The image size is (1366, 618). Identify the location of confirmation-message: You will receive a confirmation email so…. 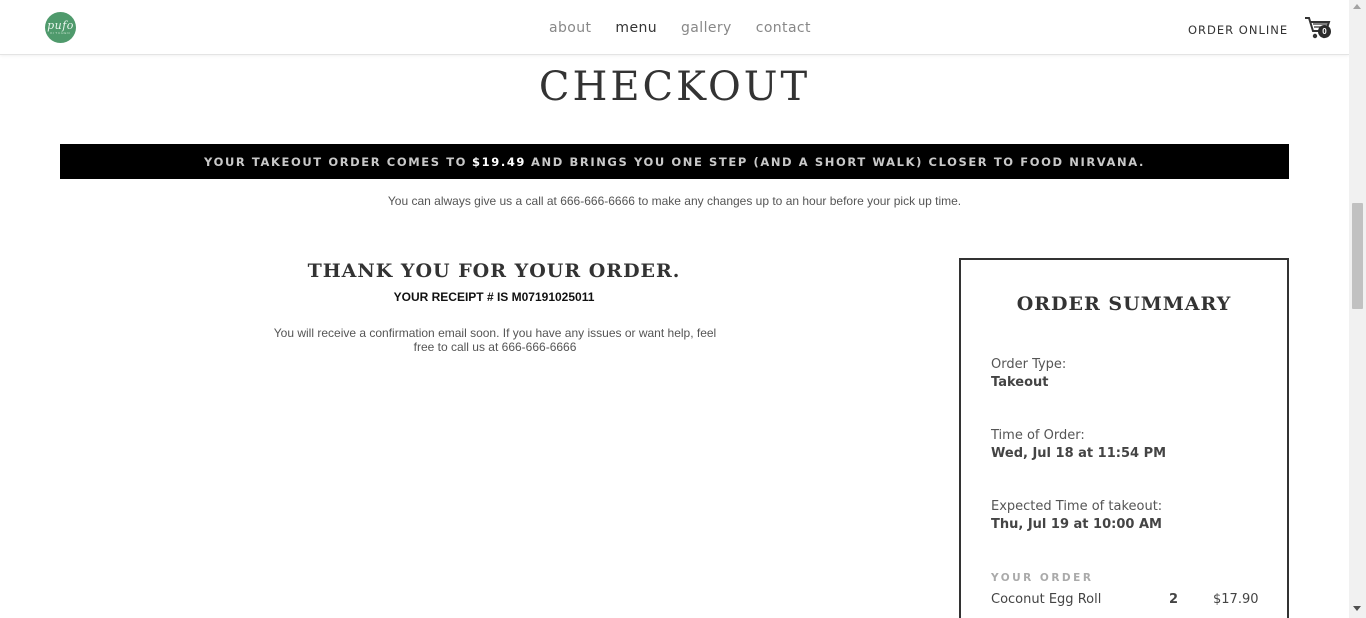
(495, 340).